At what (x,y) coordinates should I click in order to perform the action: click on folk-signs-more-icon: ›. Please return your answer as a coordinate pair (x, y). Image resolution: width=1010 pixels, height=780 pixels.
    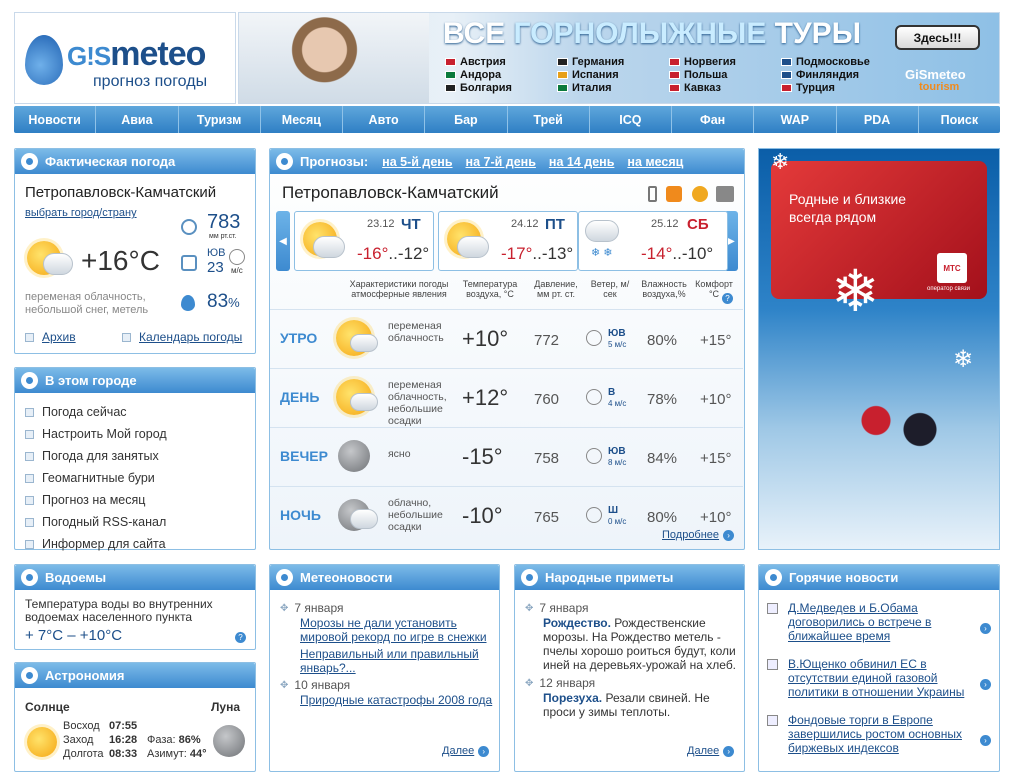
    Looking at the image, I should click on (729, 751).